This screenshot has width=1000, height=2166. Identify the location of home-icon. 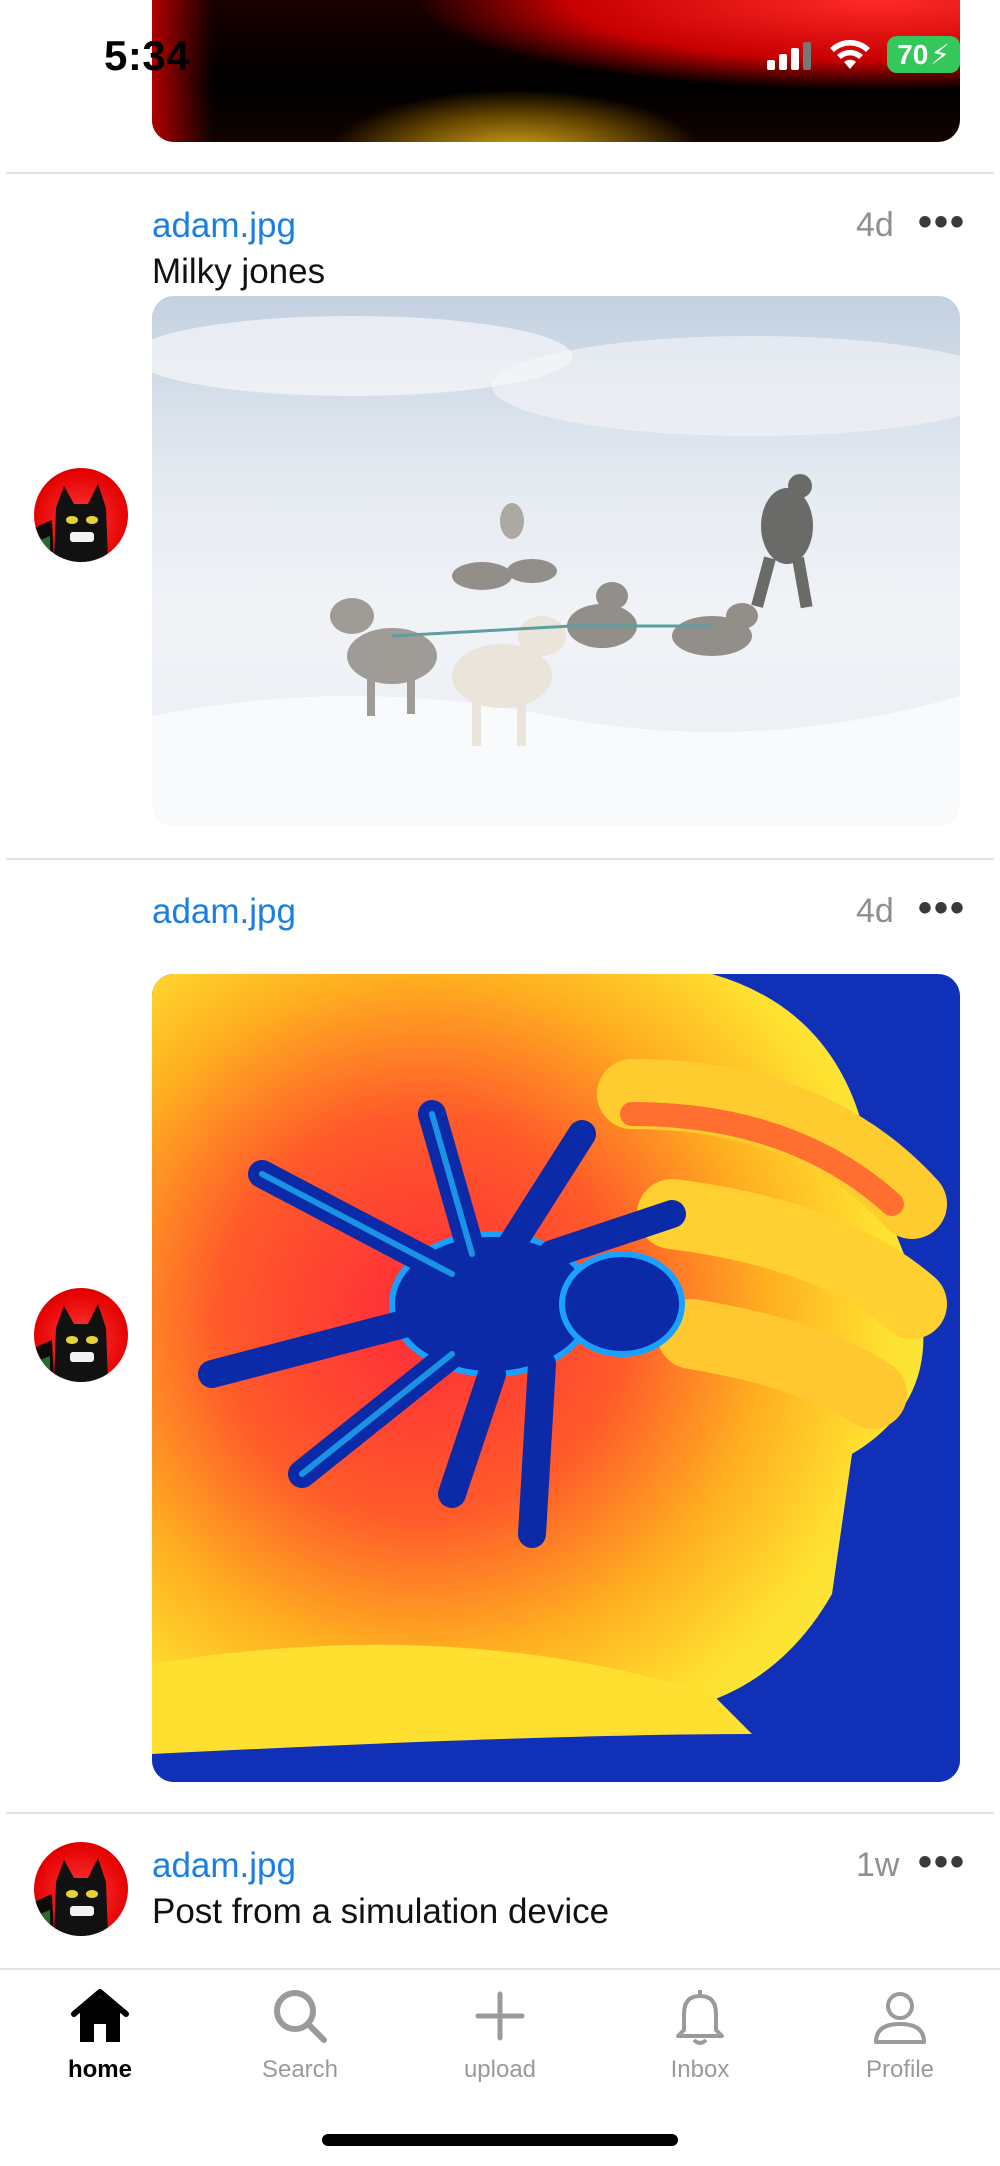
(100, 2015).